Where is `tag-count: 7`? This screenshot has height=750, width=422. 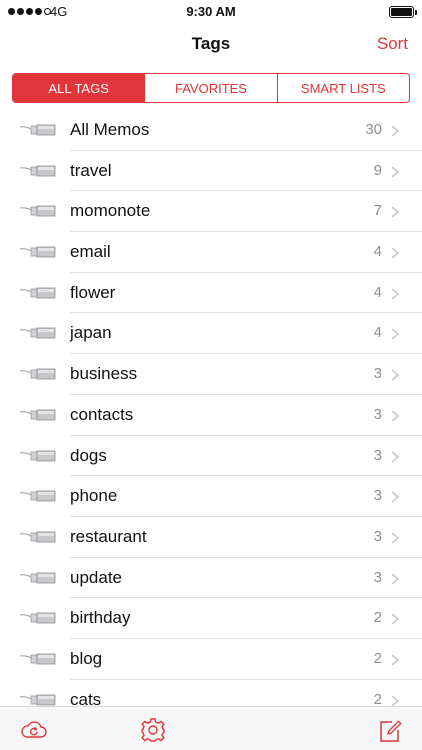 tag-count: 7 is located at coordinates (377, 211).